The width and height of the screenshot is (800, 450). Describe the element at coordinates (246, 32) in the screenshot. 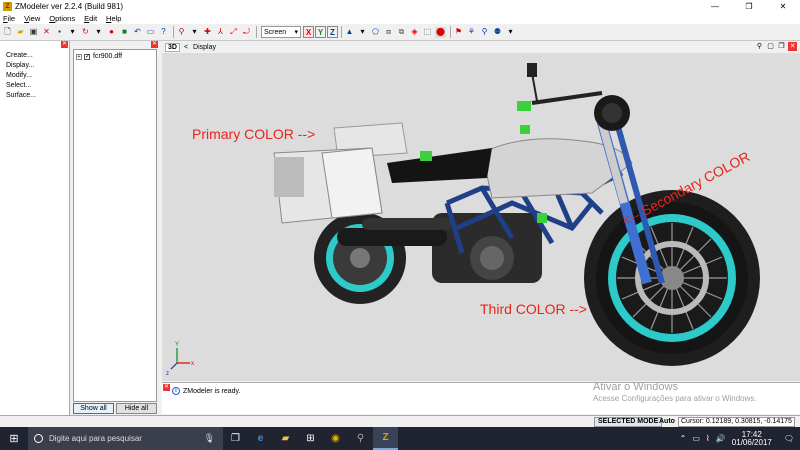

I see `rotate-icon: ⤾` at that location.